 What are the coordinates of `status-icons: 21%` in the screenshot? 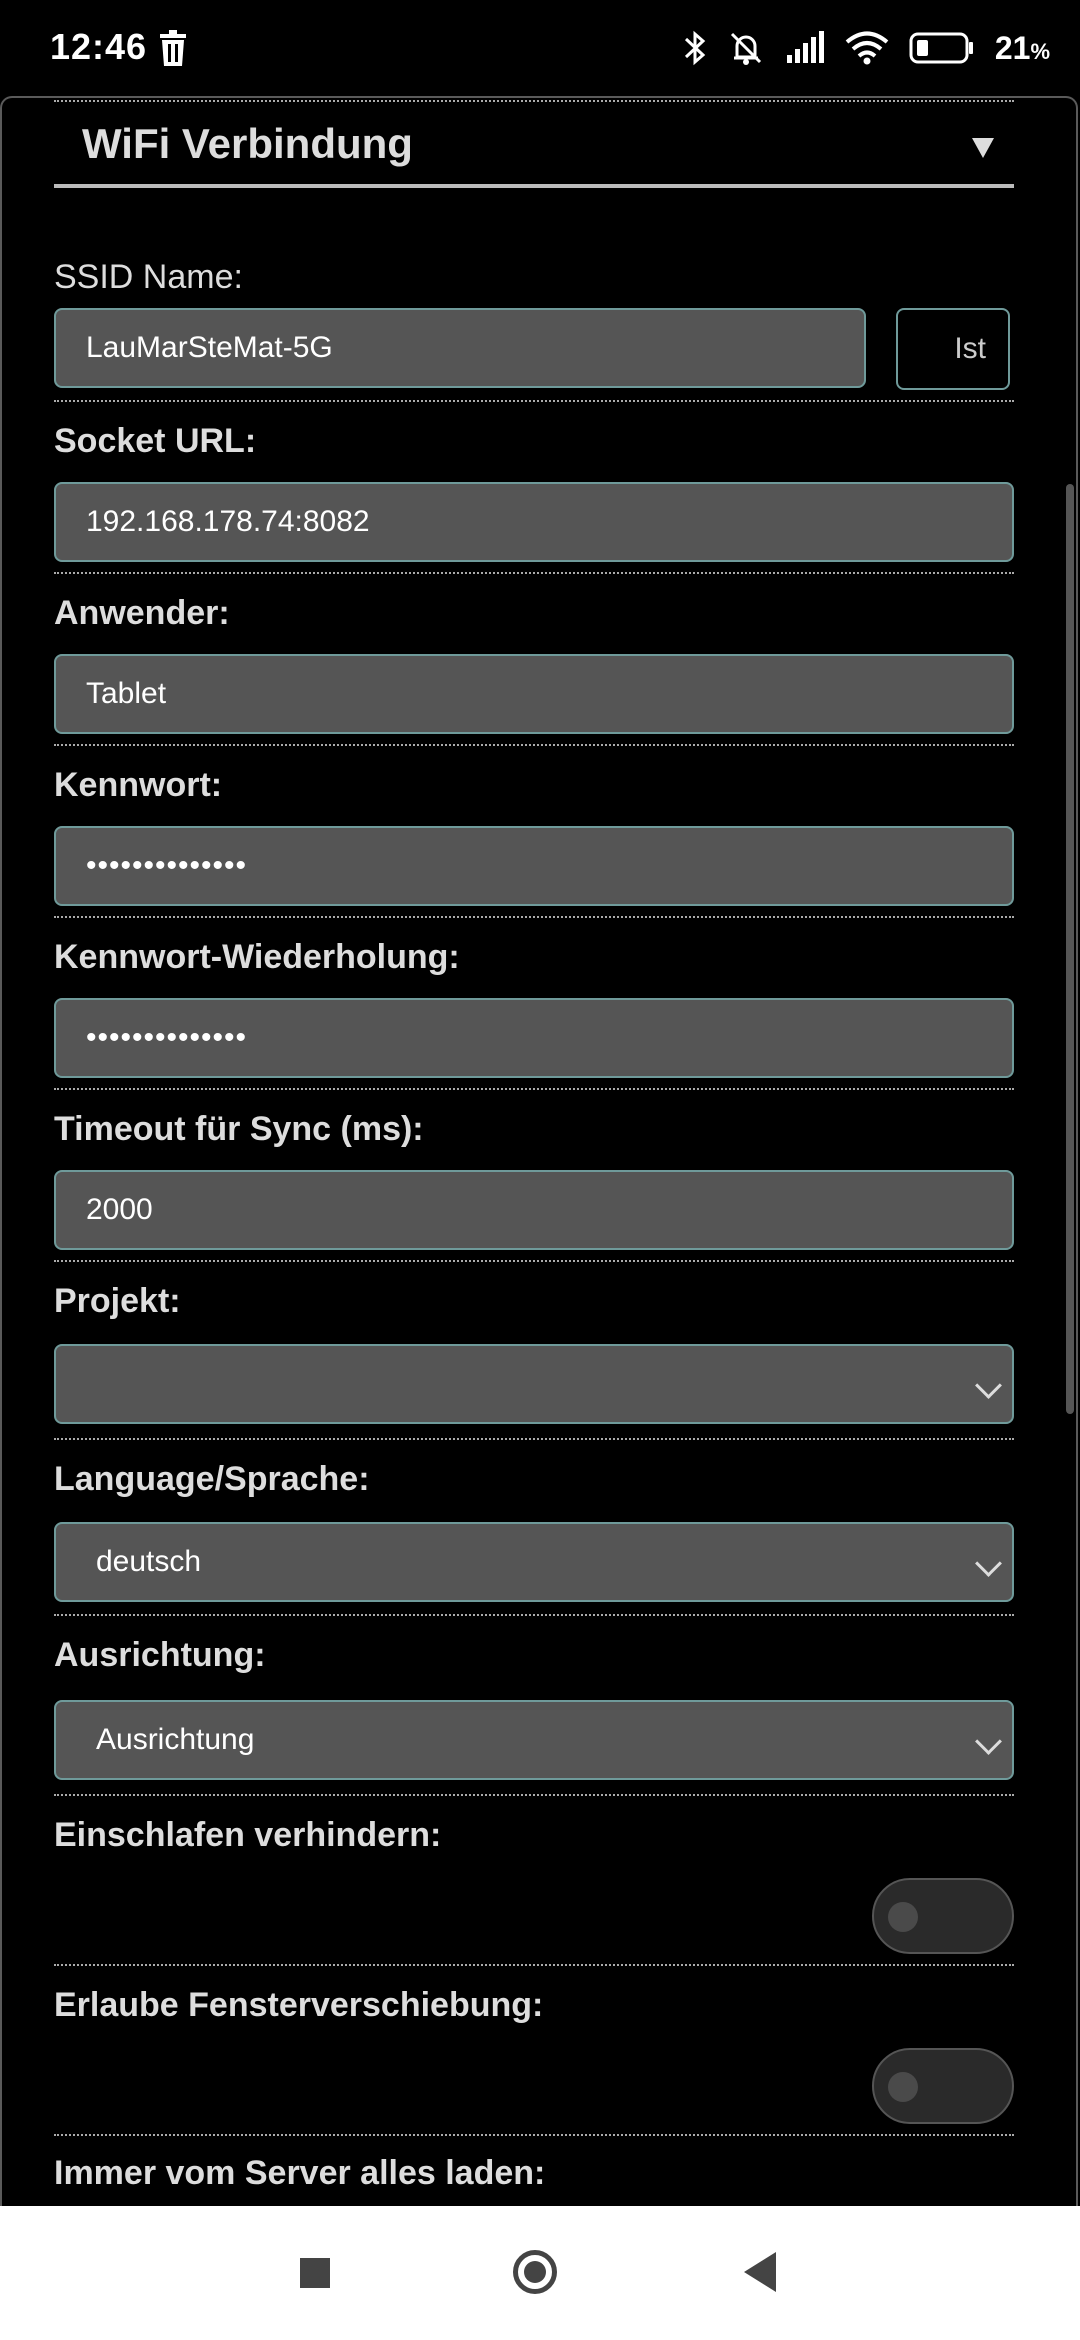 It's located at (866, 48).